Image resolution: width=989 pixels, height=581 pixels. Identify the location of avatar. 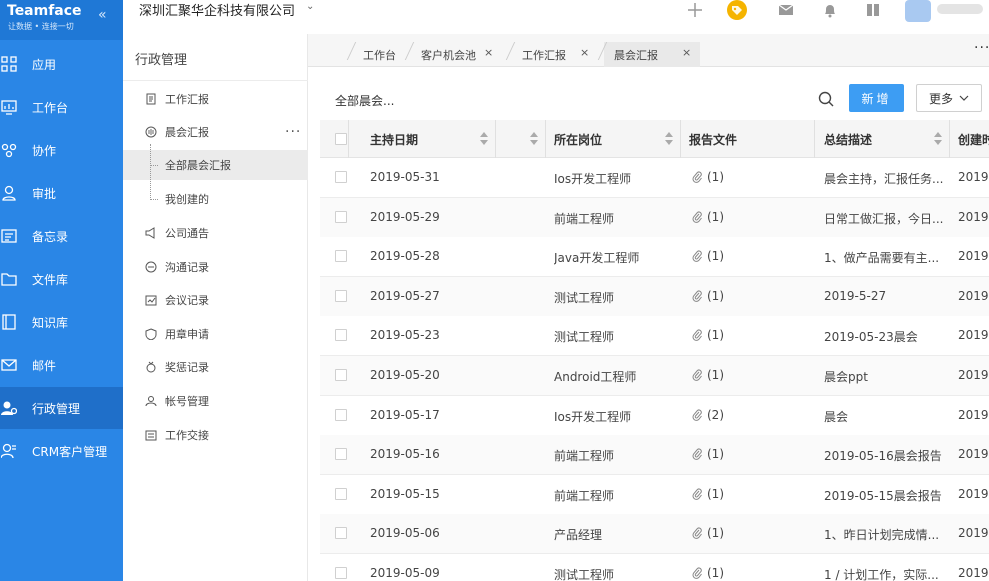
(918, 11).